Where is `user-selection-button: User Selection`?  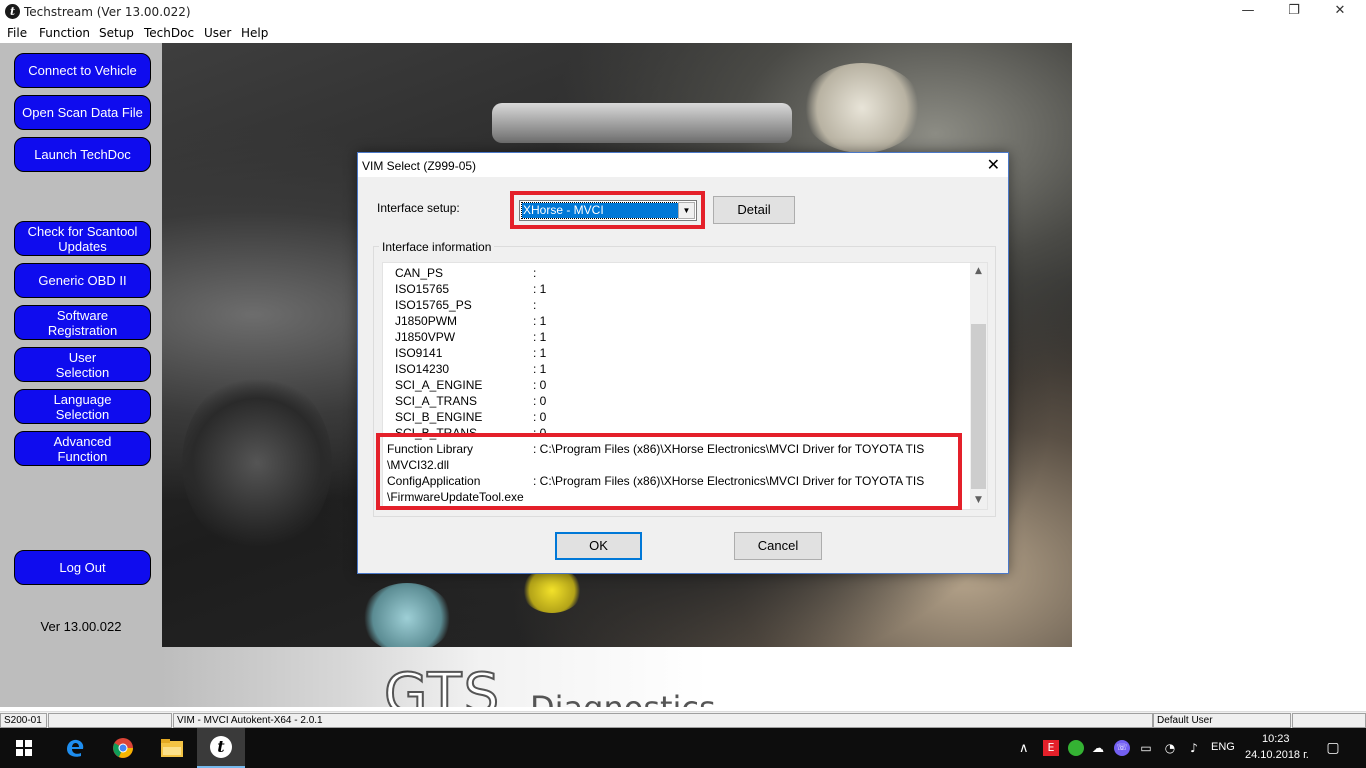 user-selection-button: User Selection is located at coordinates (82, 364).